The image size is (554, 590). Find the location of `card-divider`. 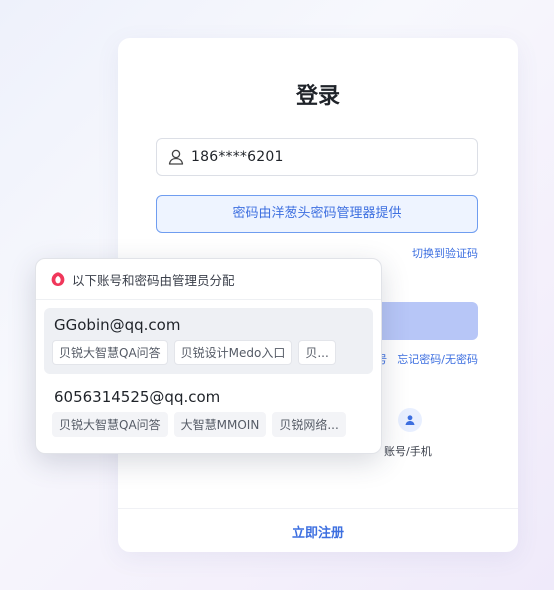

card-divider is located at coordinates (318, 508).